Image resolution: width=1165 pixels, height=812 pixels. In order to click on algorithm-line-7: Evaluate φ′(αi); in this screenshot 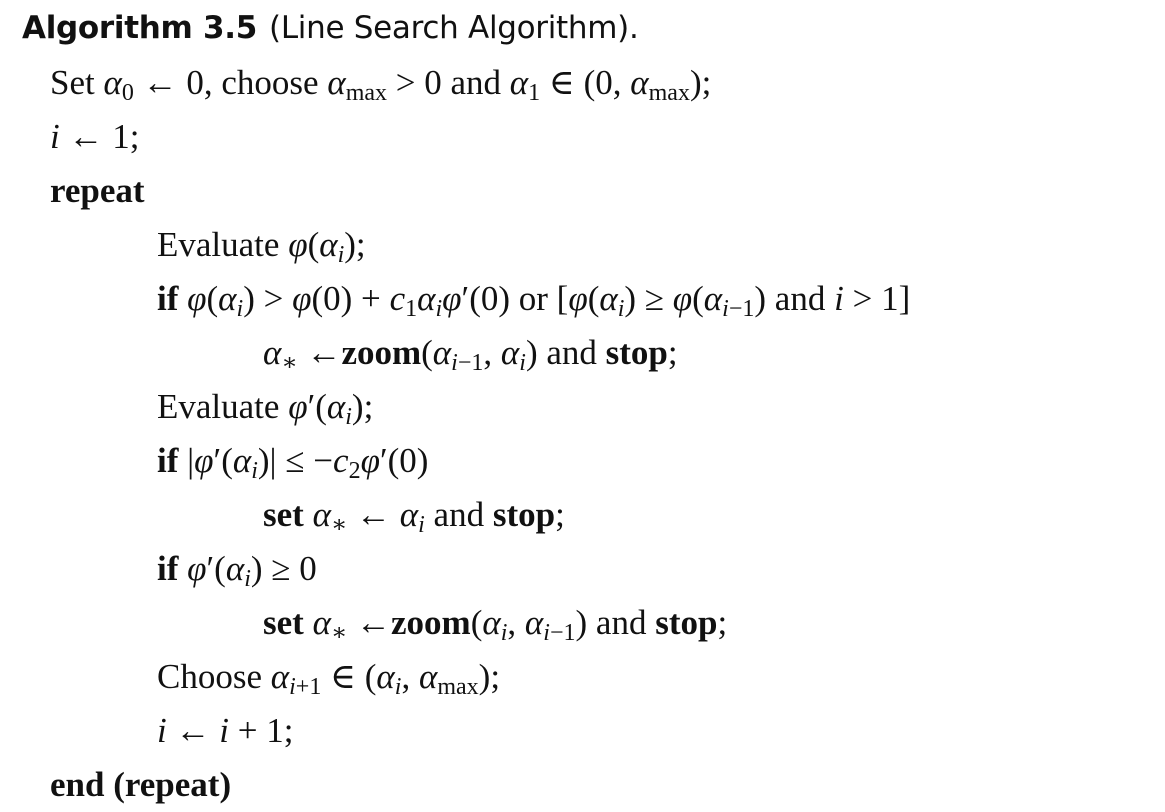, I will do `click(265, 408)`.